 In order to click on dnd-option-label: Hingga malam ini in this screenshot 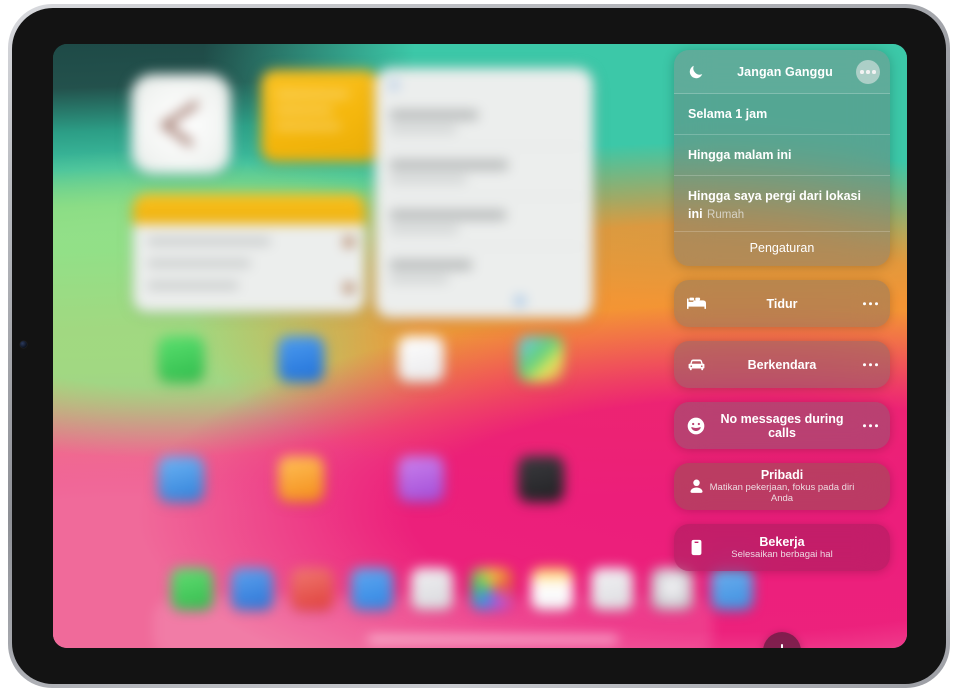, I will do `click(740, 155)`.